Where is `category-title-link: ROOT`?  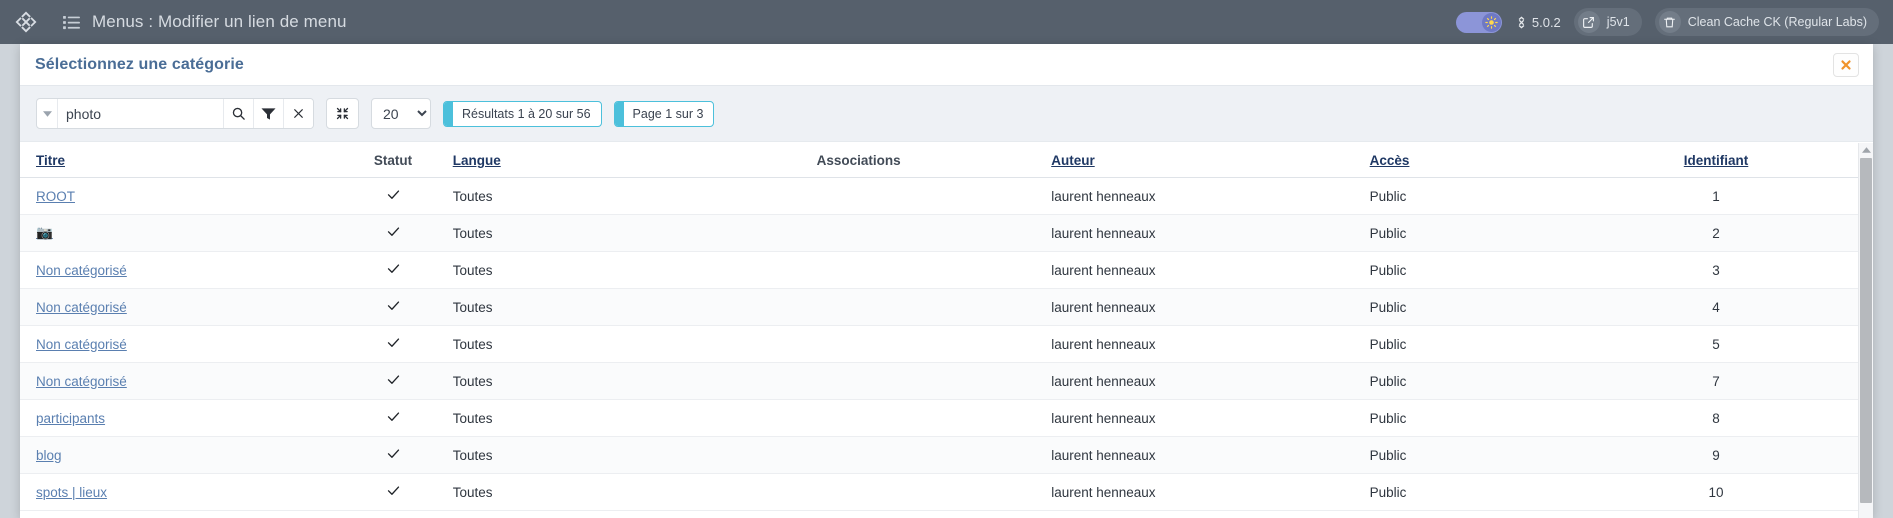 category-title-link: ROOT is located at coordinates (55, 196).